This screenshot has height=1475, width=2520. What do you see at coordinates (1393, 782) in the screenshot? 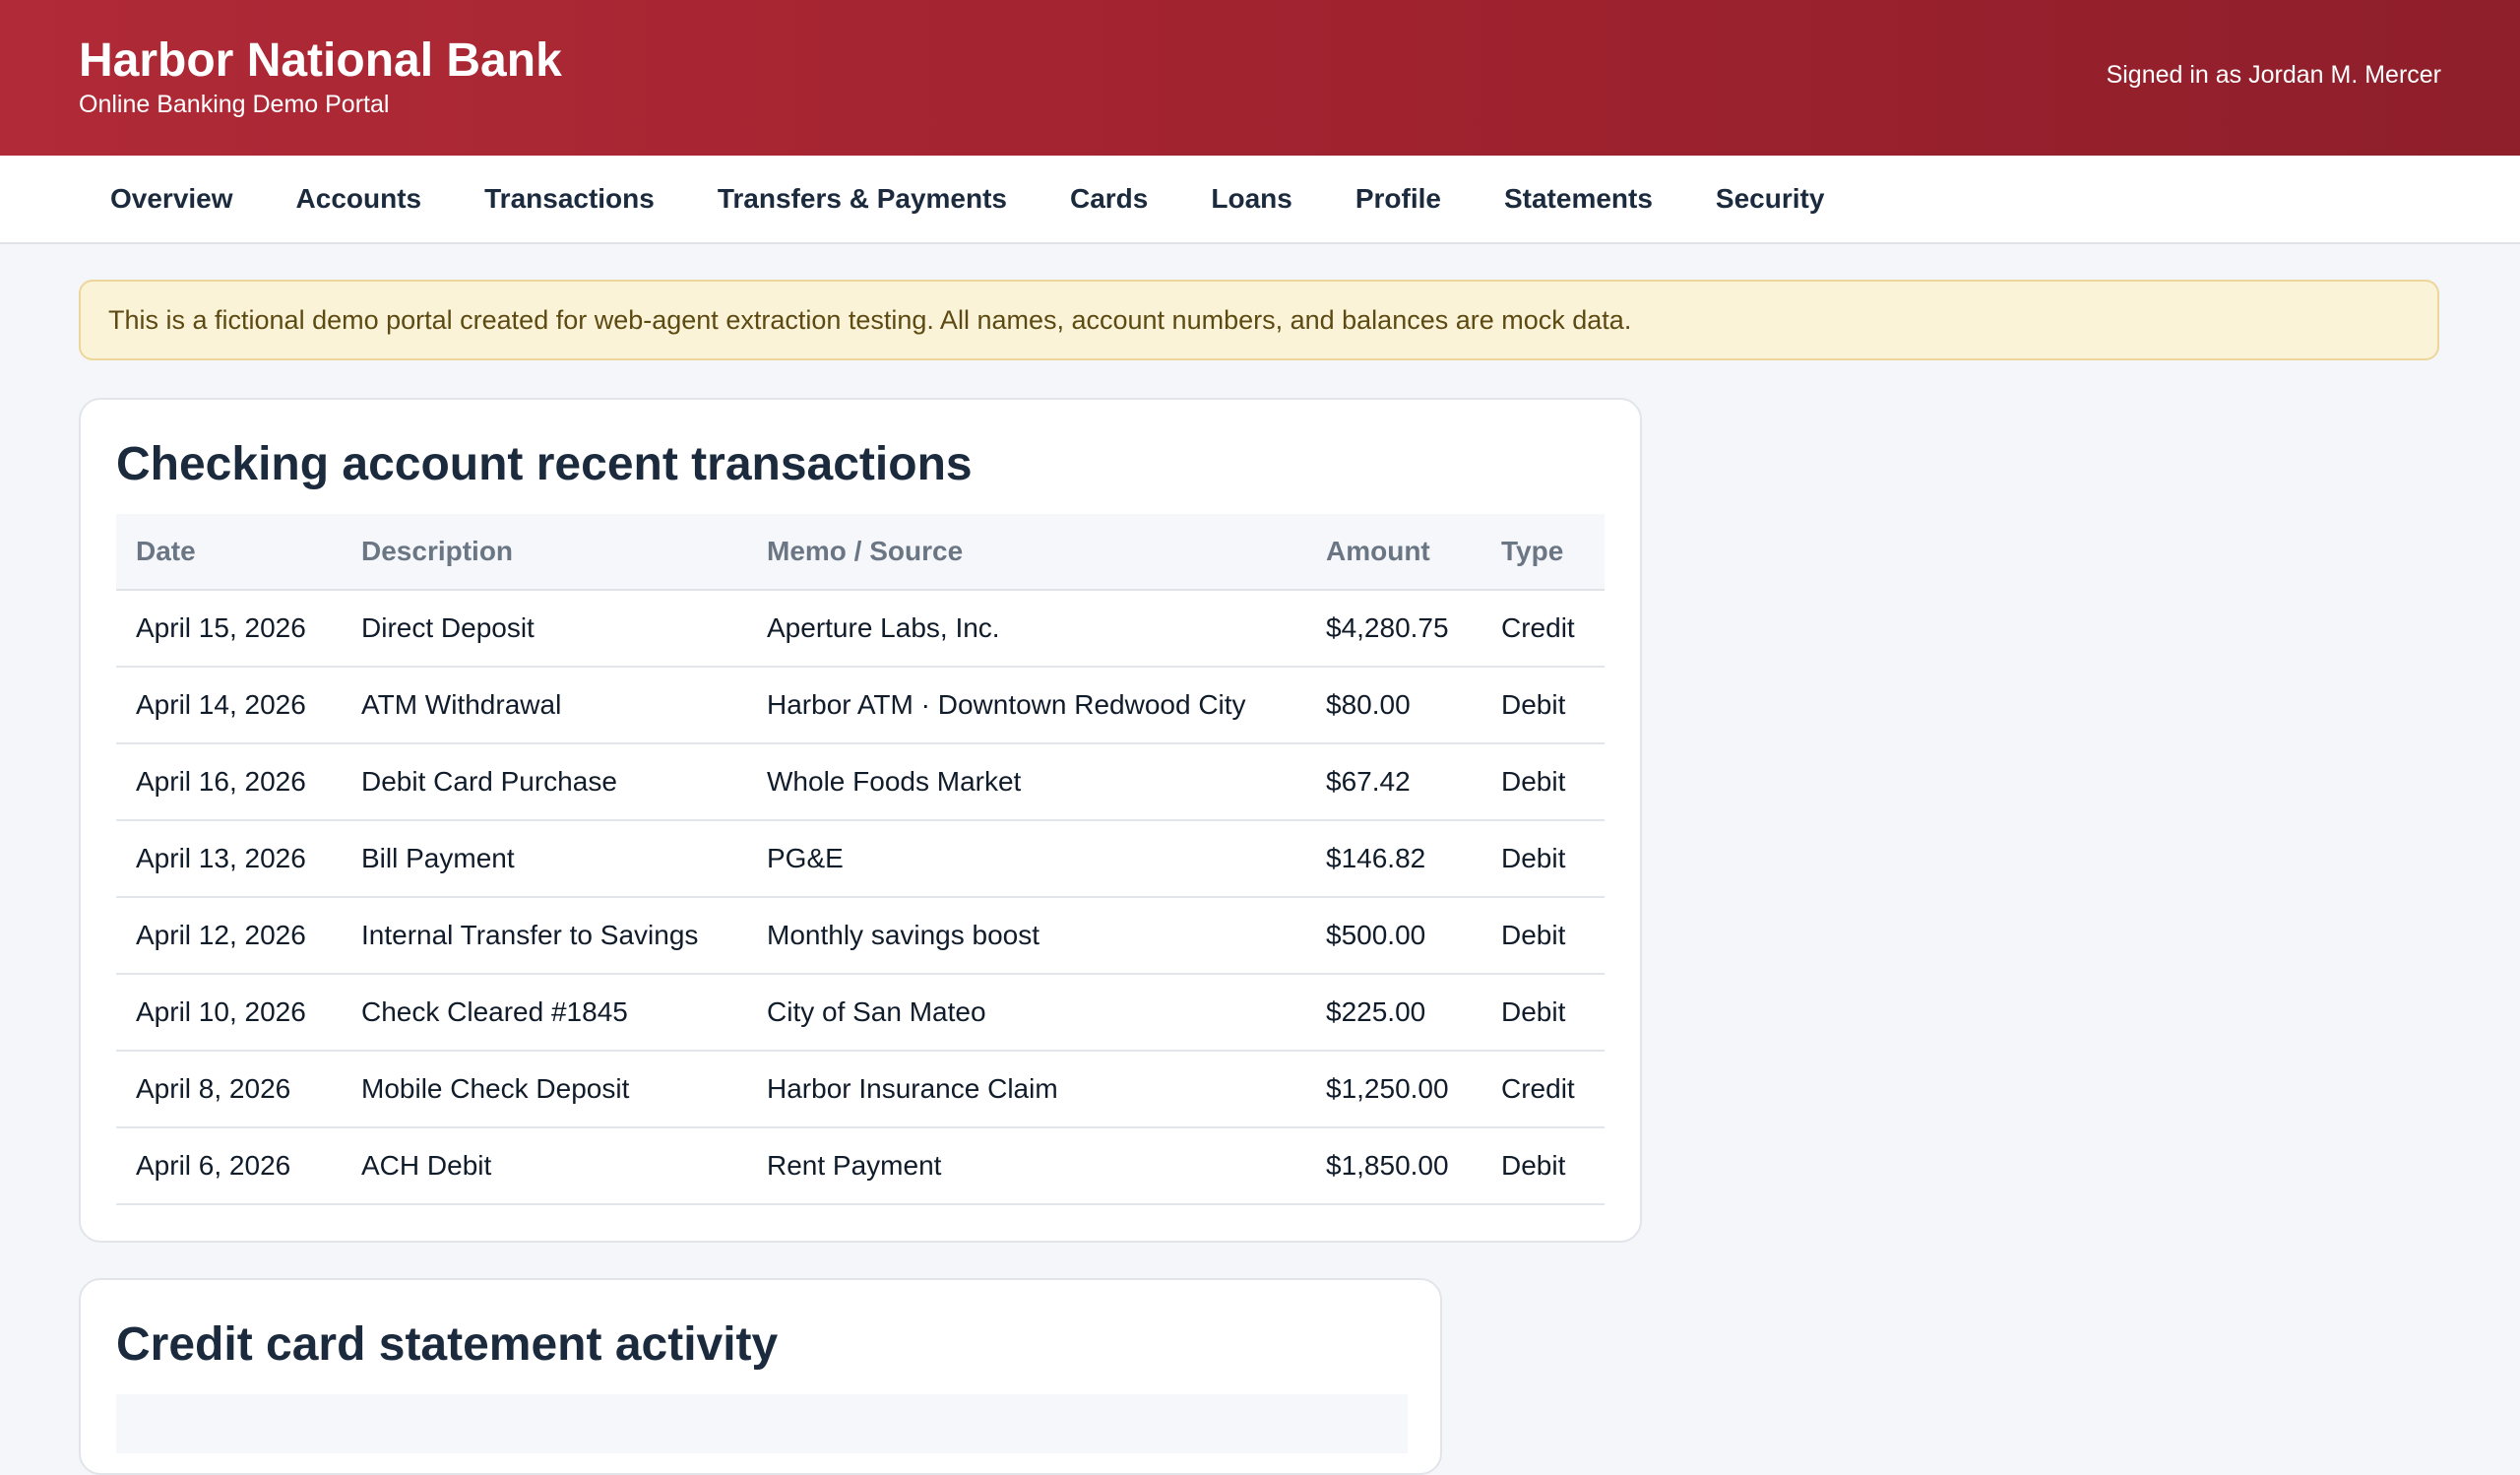
I see `cell-amount: $67.42` at bounding box center [1393, 782].